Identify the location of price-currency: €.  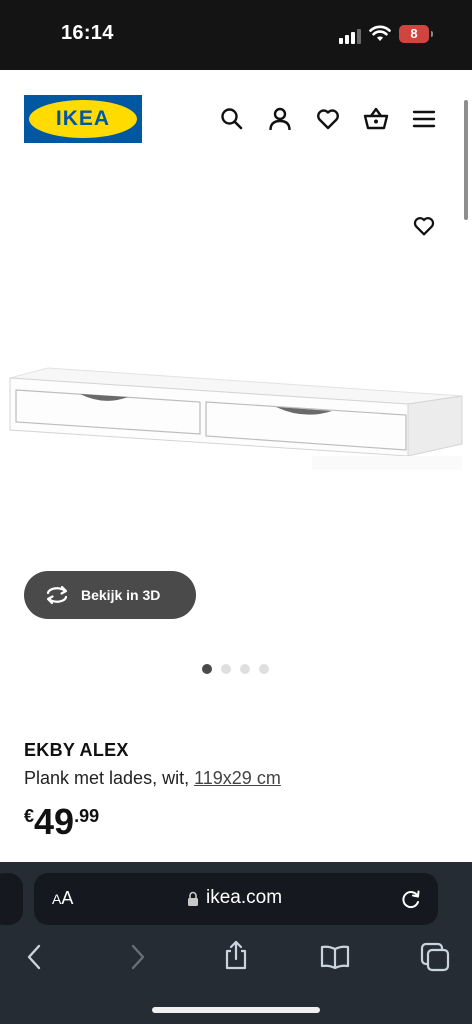
(29, 816).